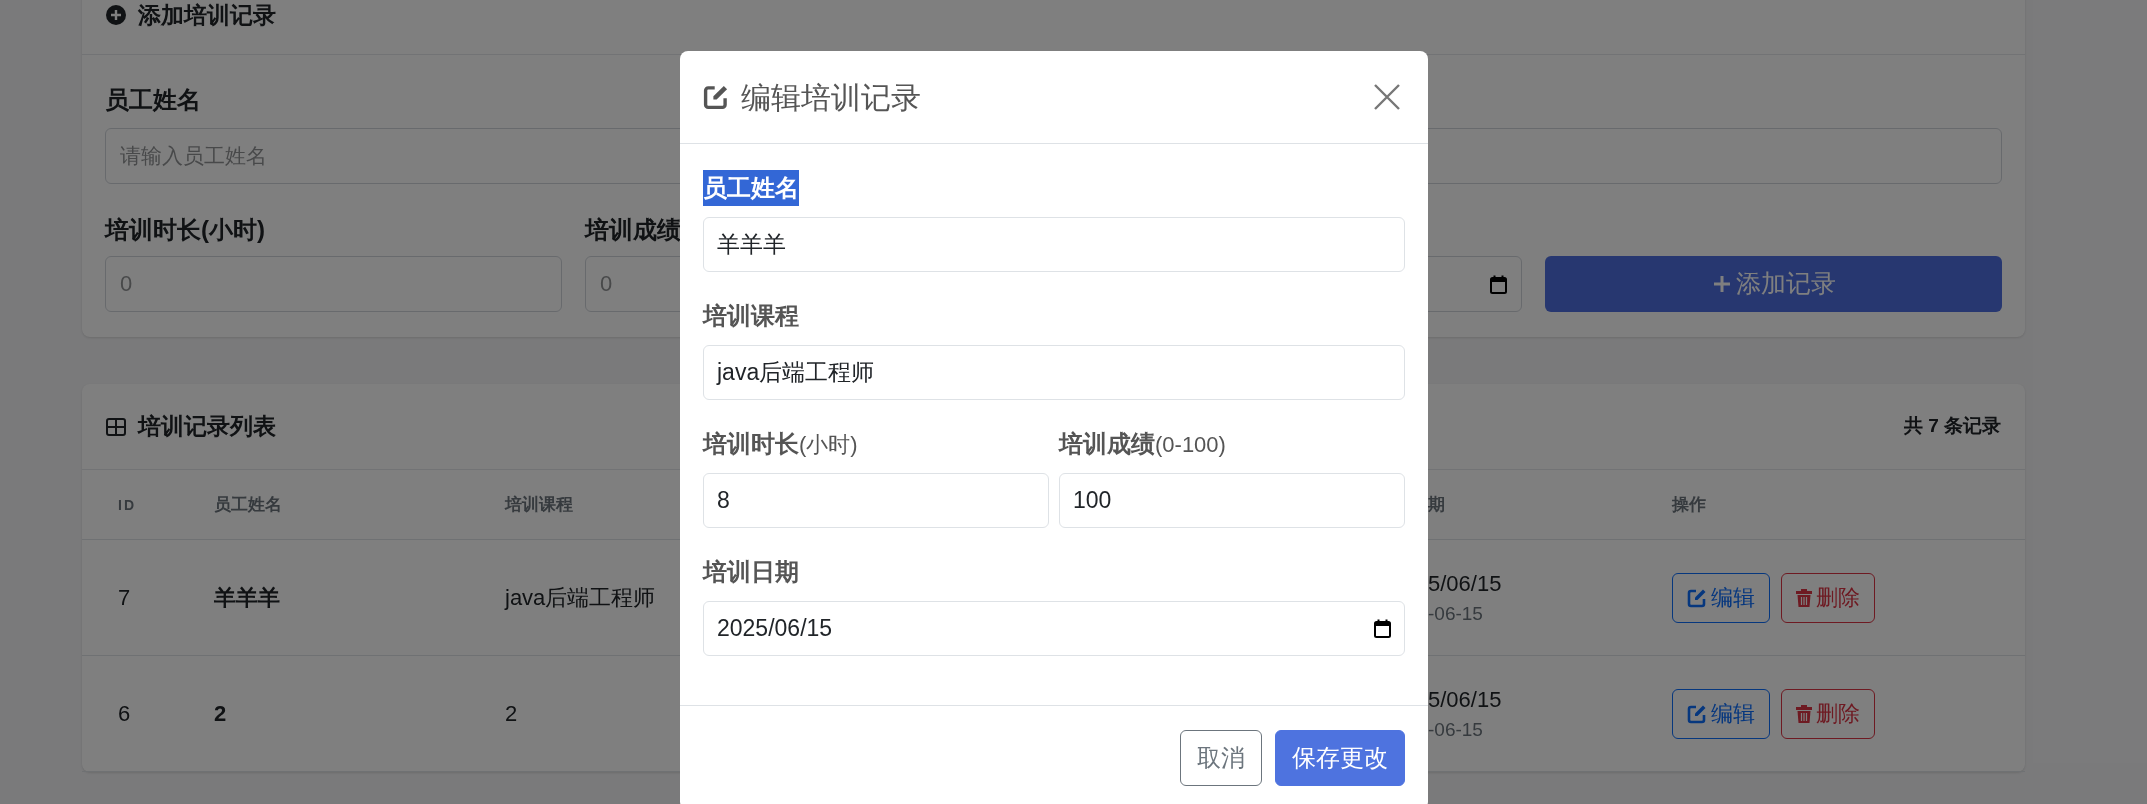  Describe the element at coordinates (1190, 444) in the screenshot. I see `field-hint: (0-100)` at that location.